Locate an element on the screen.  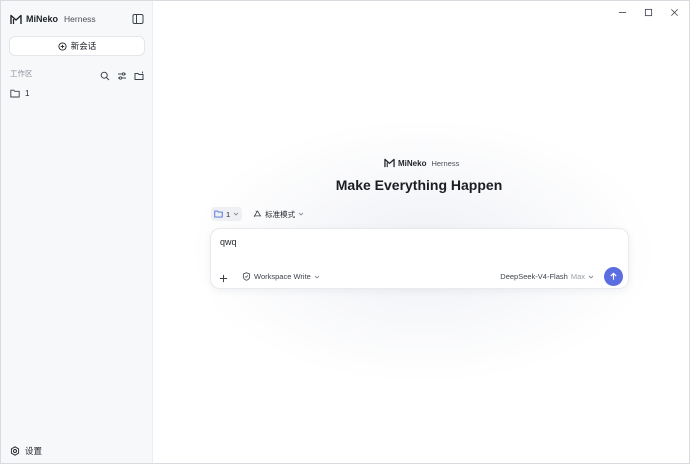
sidebar-item-folder: 1 is located at coordinates (19, 93).